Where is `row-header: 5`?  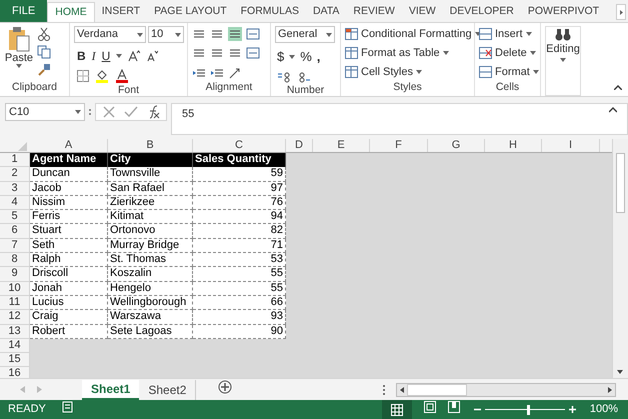
row-header: 5 is located at coordinates (15, 217).